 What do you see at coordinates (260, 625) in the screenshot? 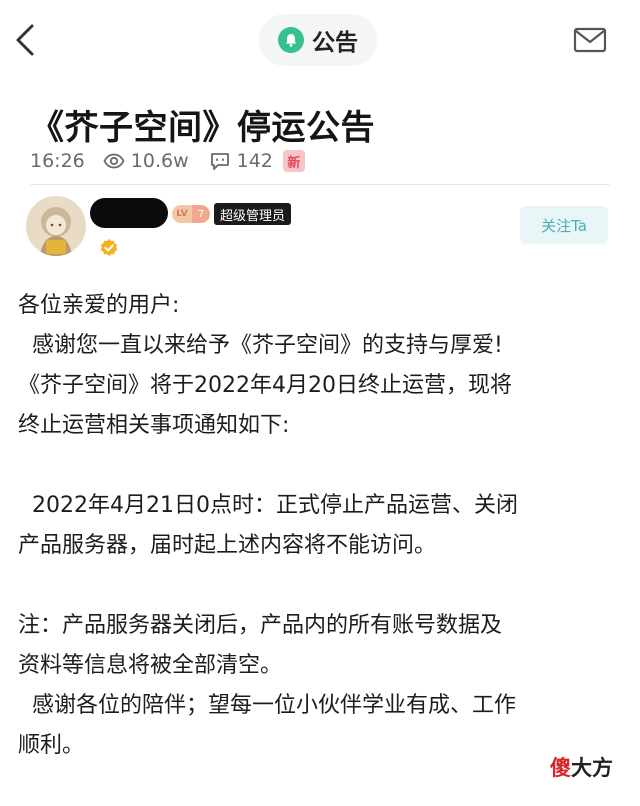
I see `body-line: 注：产品服务器关闭后，产品内的所有账号数据及` at bounding box center [260, 625].